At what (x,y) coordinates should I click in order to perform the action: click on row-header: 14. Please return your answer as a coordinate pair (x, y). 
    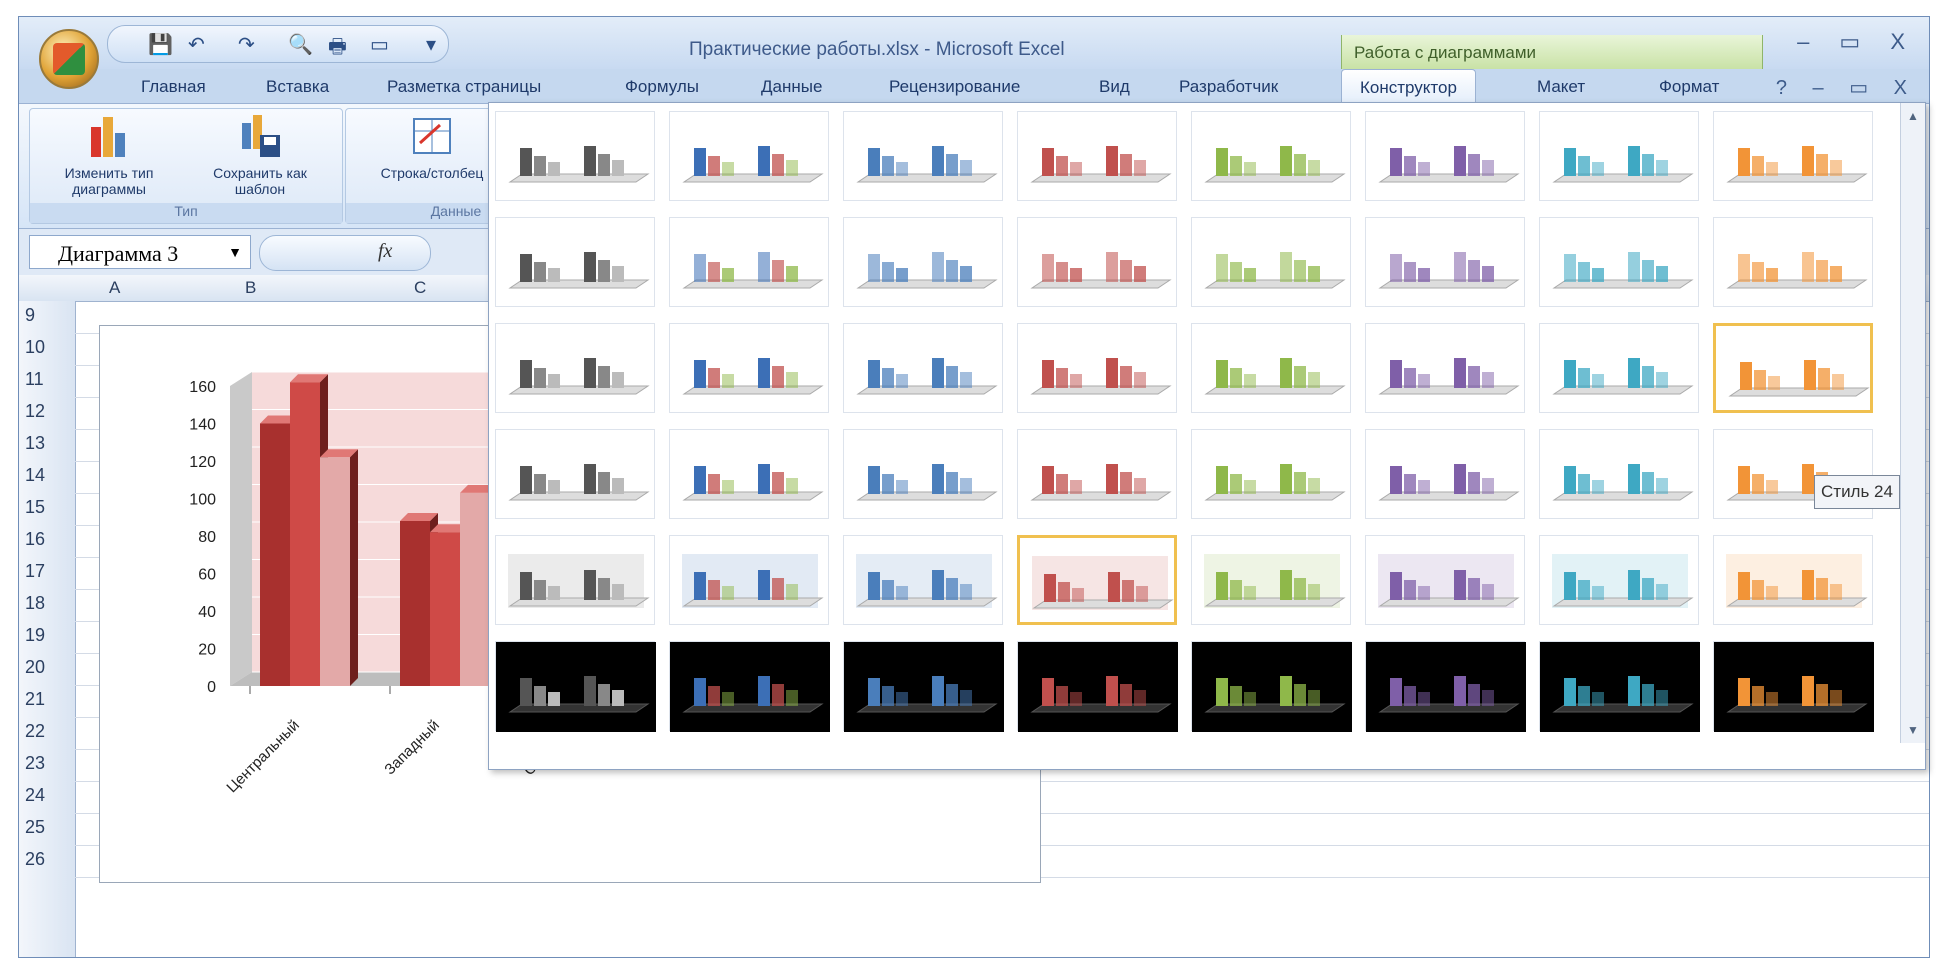
    Looking at the image, I should click on (35, 475).